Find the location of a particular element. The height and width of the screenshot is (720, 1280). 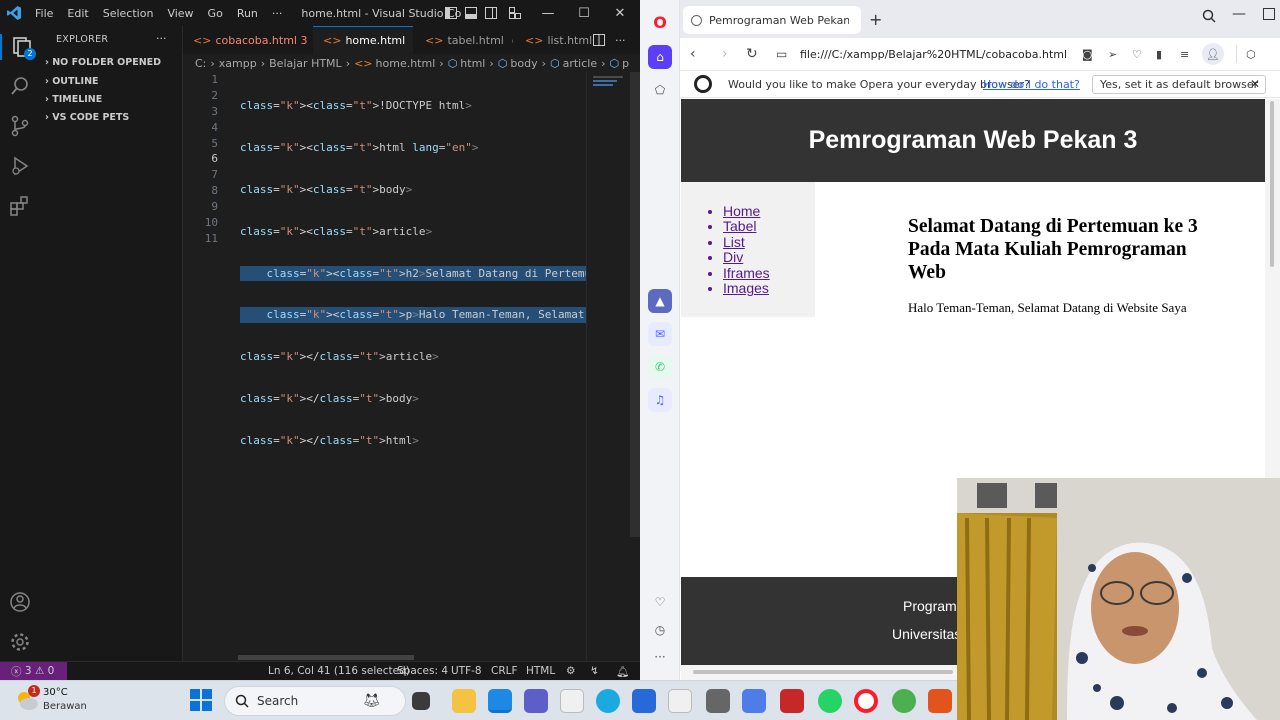

aria-icon: ▲ is located at coordinates (660, 301).